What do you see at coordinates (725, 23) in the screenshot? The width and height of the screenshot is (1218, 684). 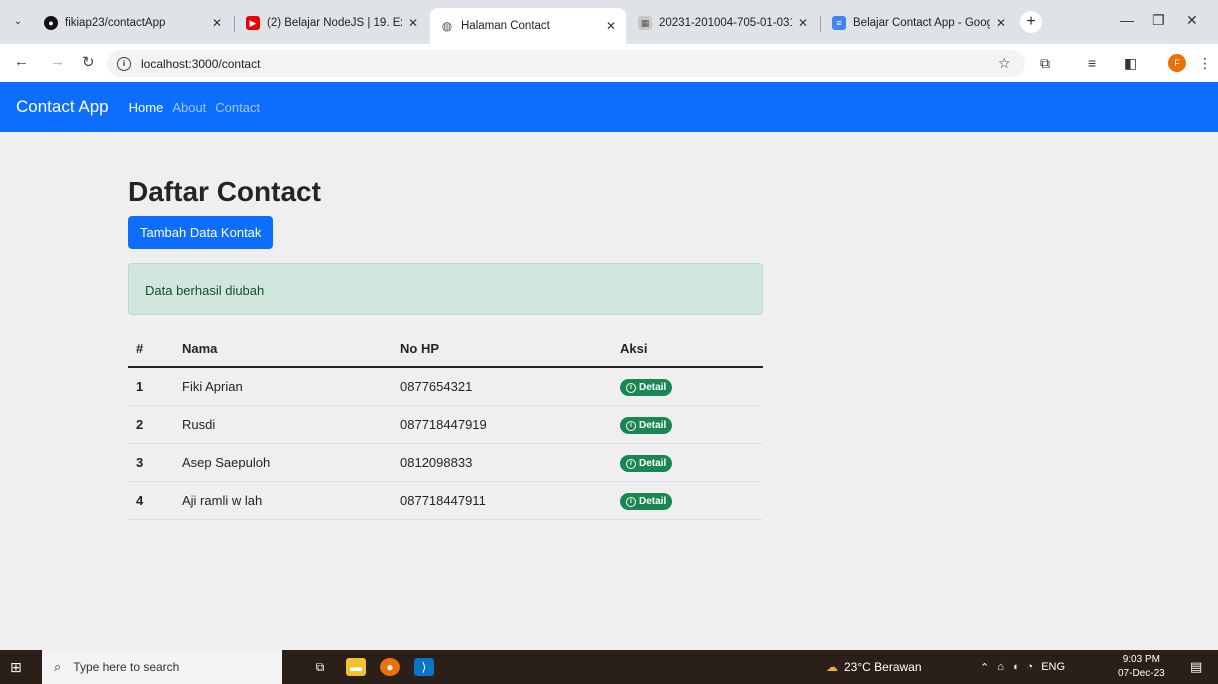 I see `tab-title: 20231-201004-705-01-031: L` at bounding box center [725, 23].